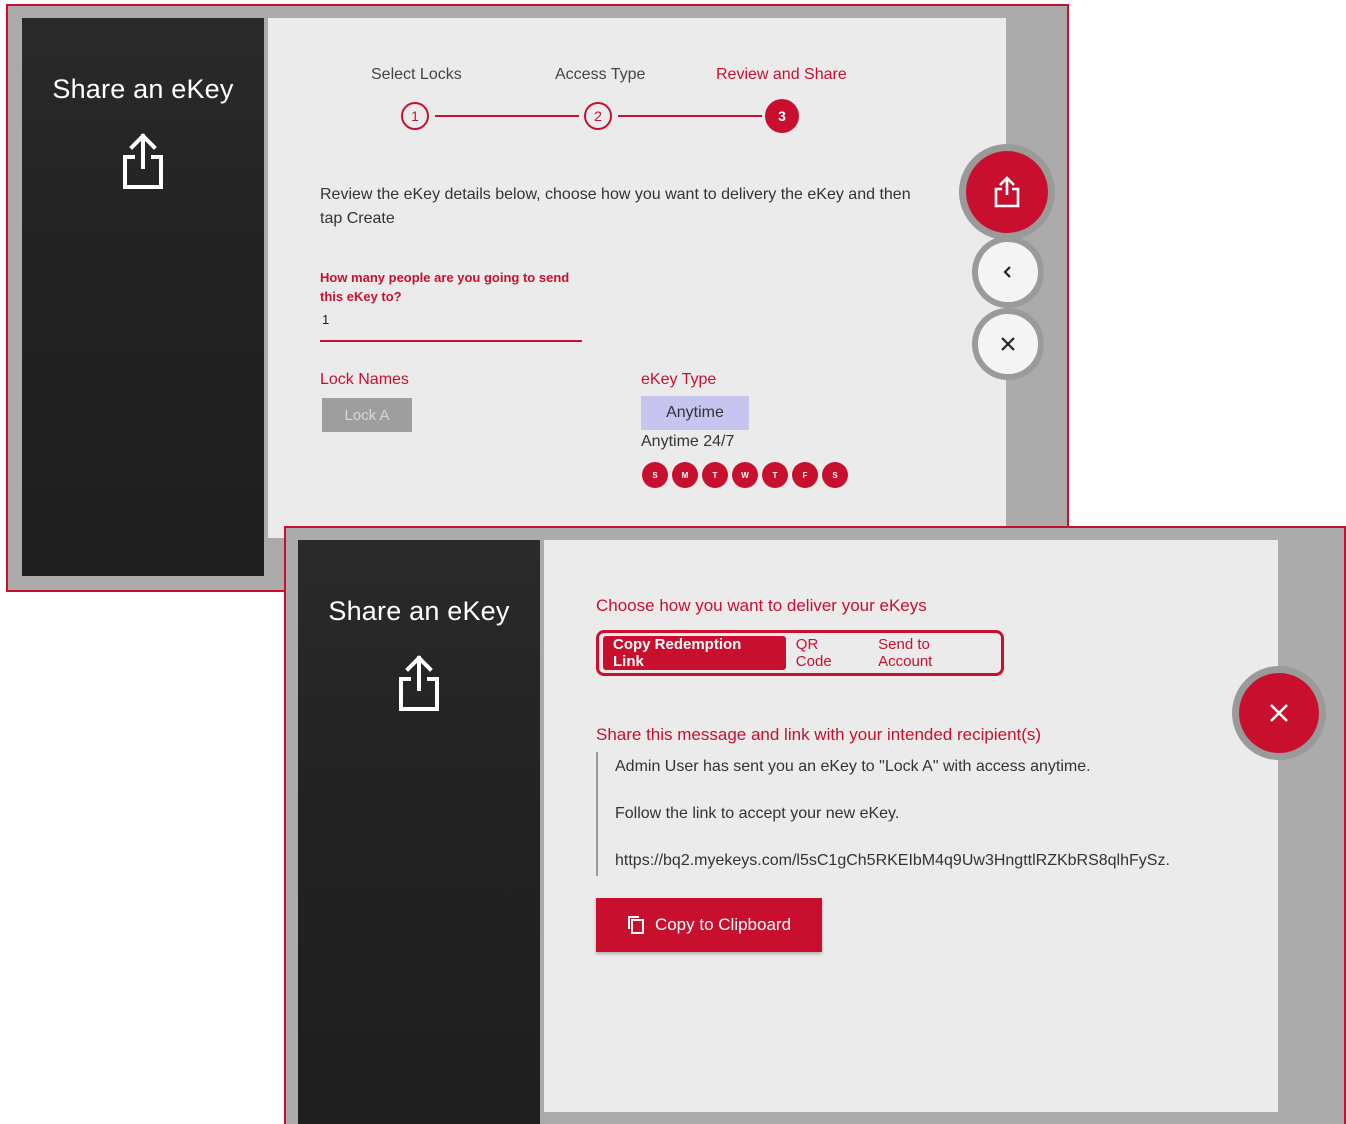  I want to click on back-button, so click(1008, 272).